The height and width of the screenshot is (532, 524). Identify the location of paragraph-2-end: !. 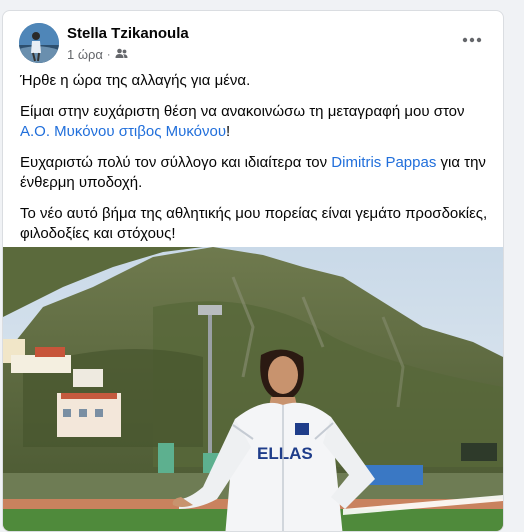
(228, 131).